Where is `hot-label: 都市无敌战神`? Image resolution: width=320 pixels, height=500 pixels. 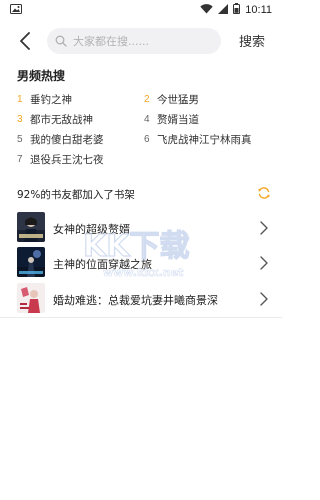 hot-label: 都市无敌战神 is located at coordinates (61, 119).